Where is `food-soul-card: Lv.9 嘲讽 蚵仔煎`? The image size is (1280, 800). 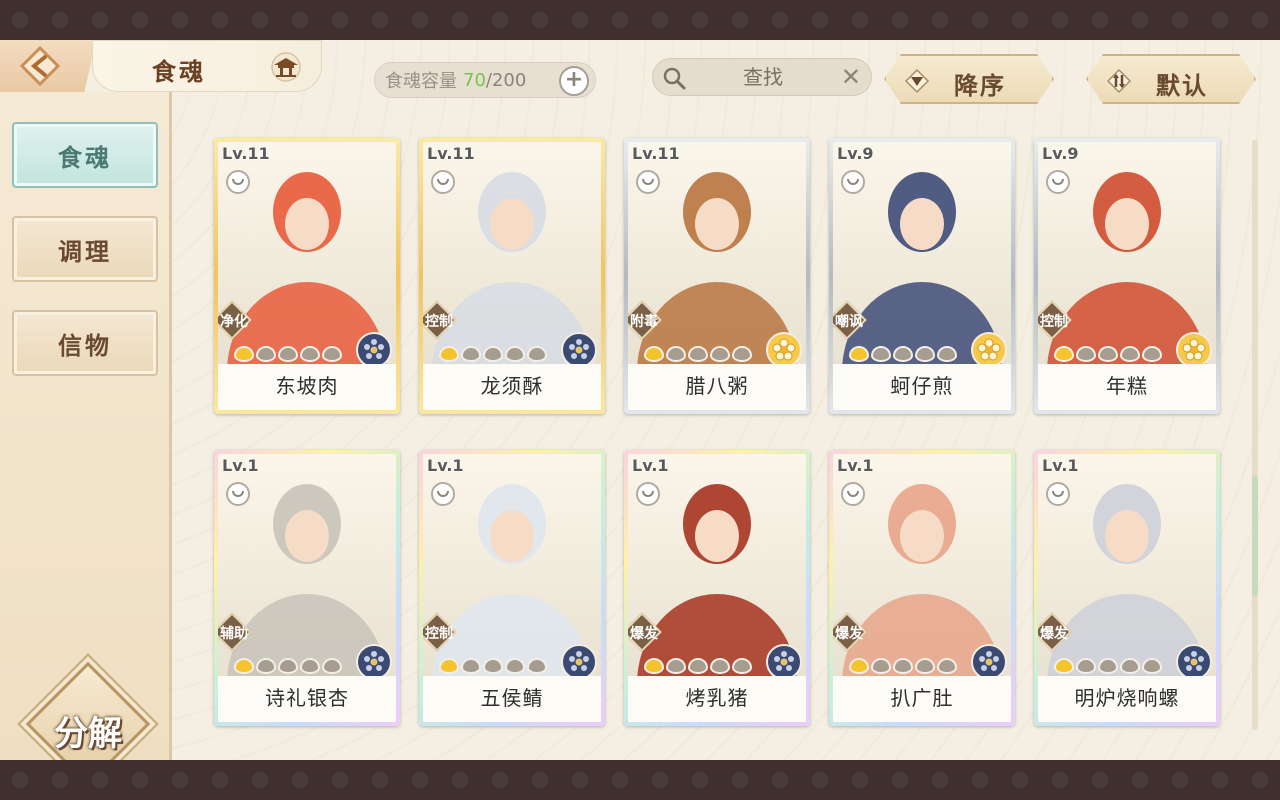
food-soul-card: Lv.9 嘲讽 蚵仔煎 is located at coordinates (922, 276).